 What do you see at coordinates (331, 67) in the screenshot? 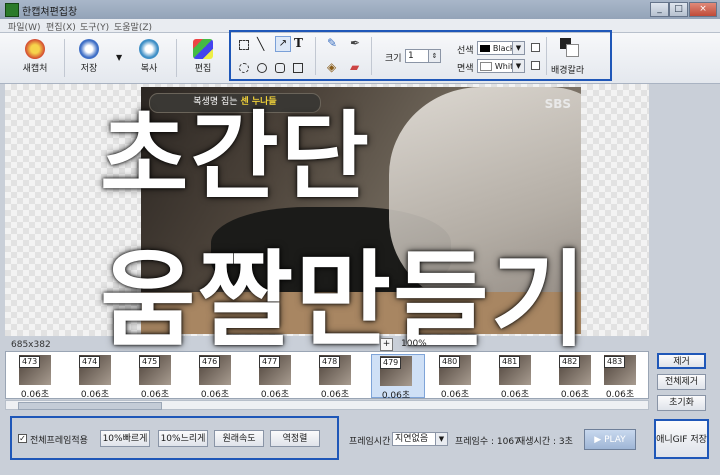
I see `fill-bucket-icon: ◈` at bounding box center [331, 67].